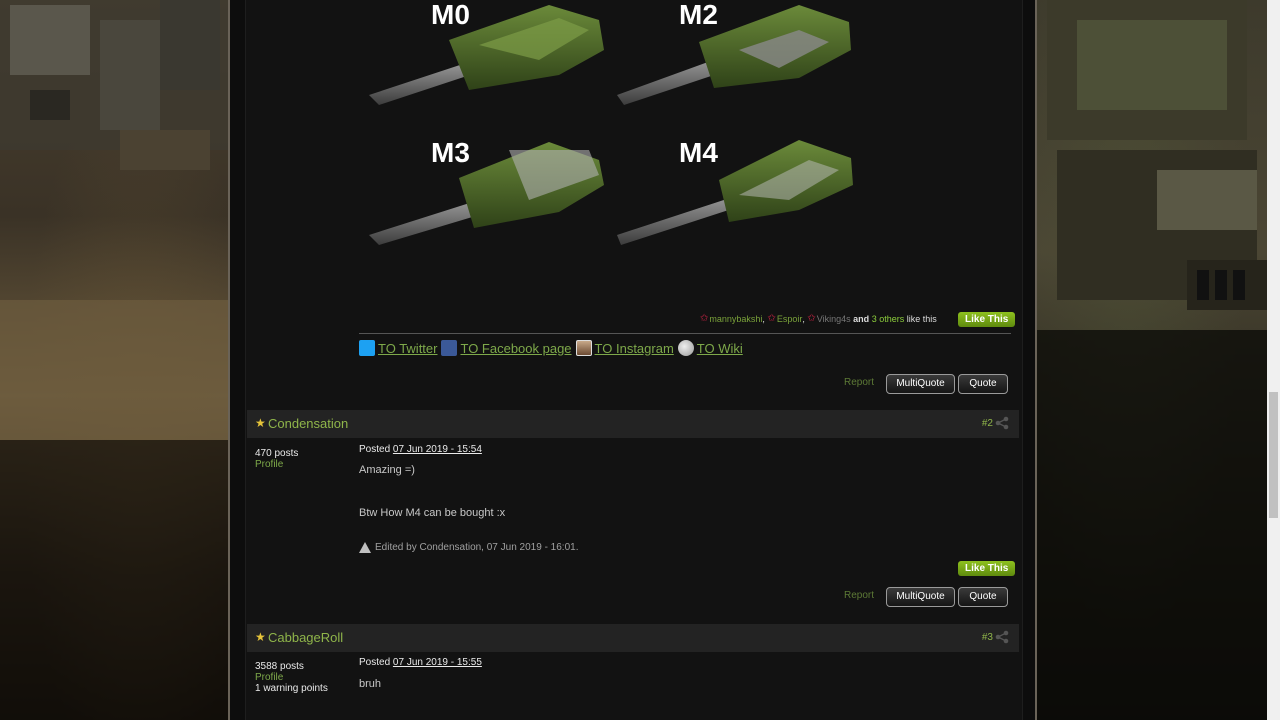 The width and height of the screenshot is (1280, 720). What do you see at coordinates (437, 662) in the screenshot?
I see `post-date-value: 07 Jun 2019 - 15:55` at bounding box center [437, 662].